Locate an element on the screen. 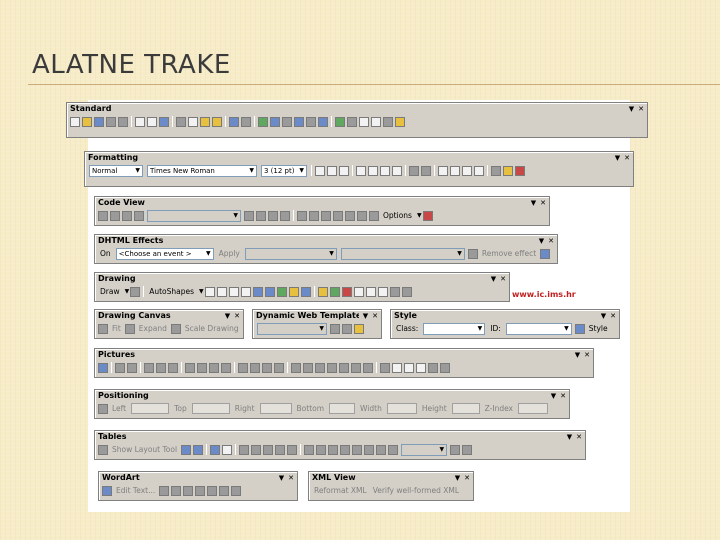  align-right-icon is located at coordinates (385, 170).